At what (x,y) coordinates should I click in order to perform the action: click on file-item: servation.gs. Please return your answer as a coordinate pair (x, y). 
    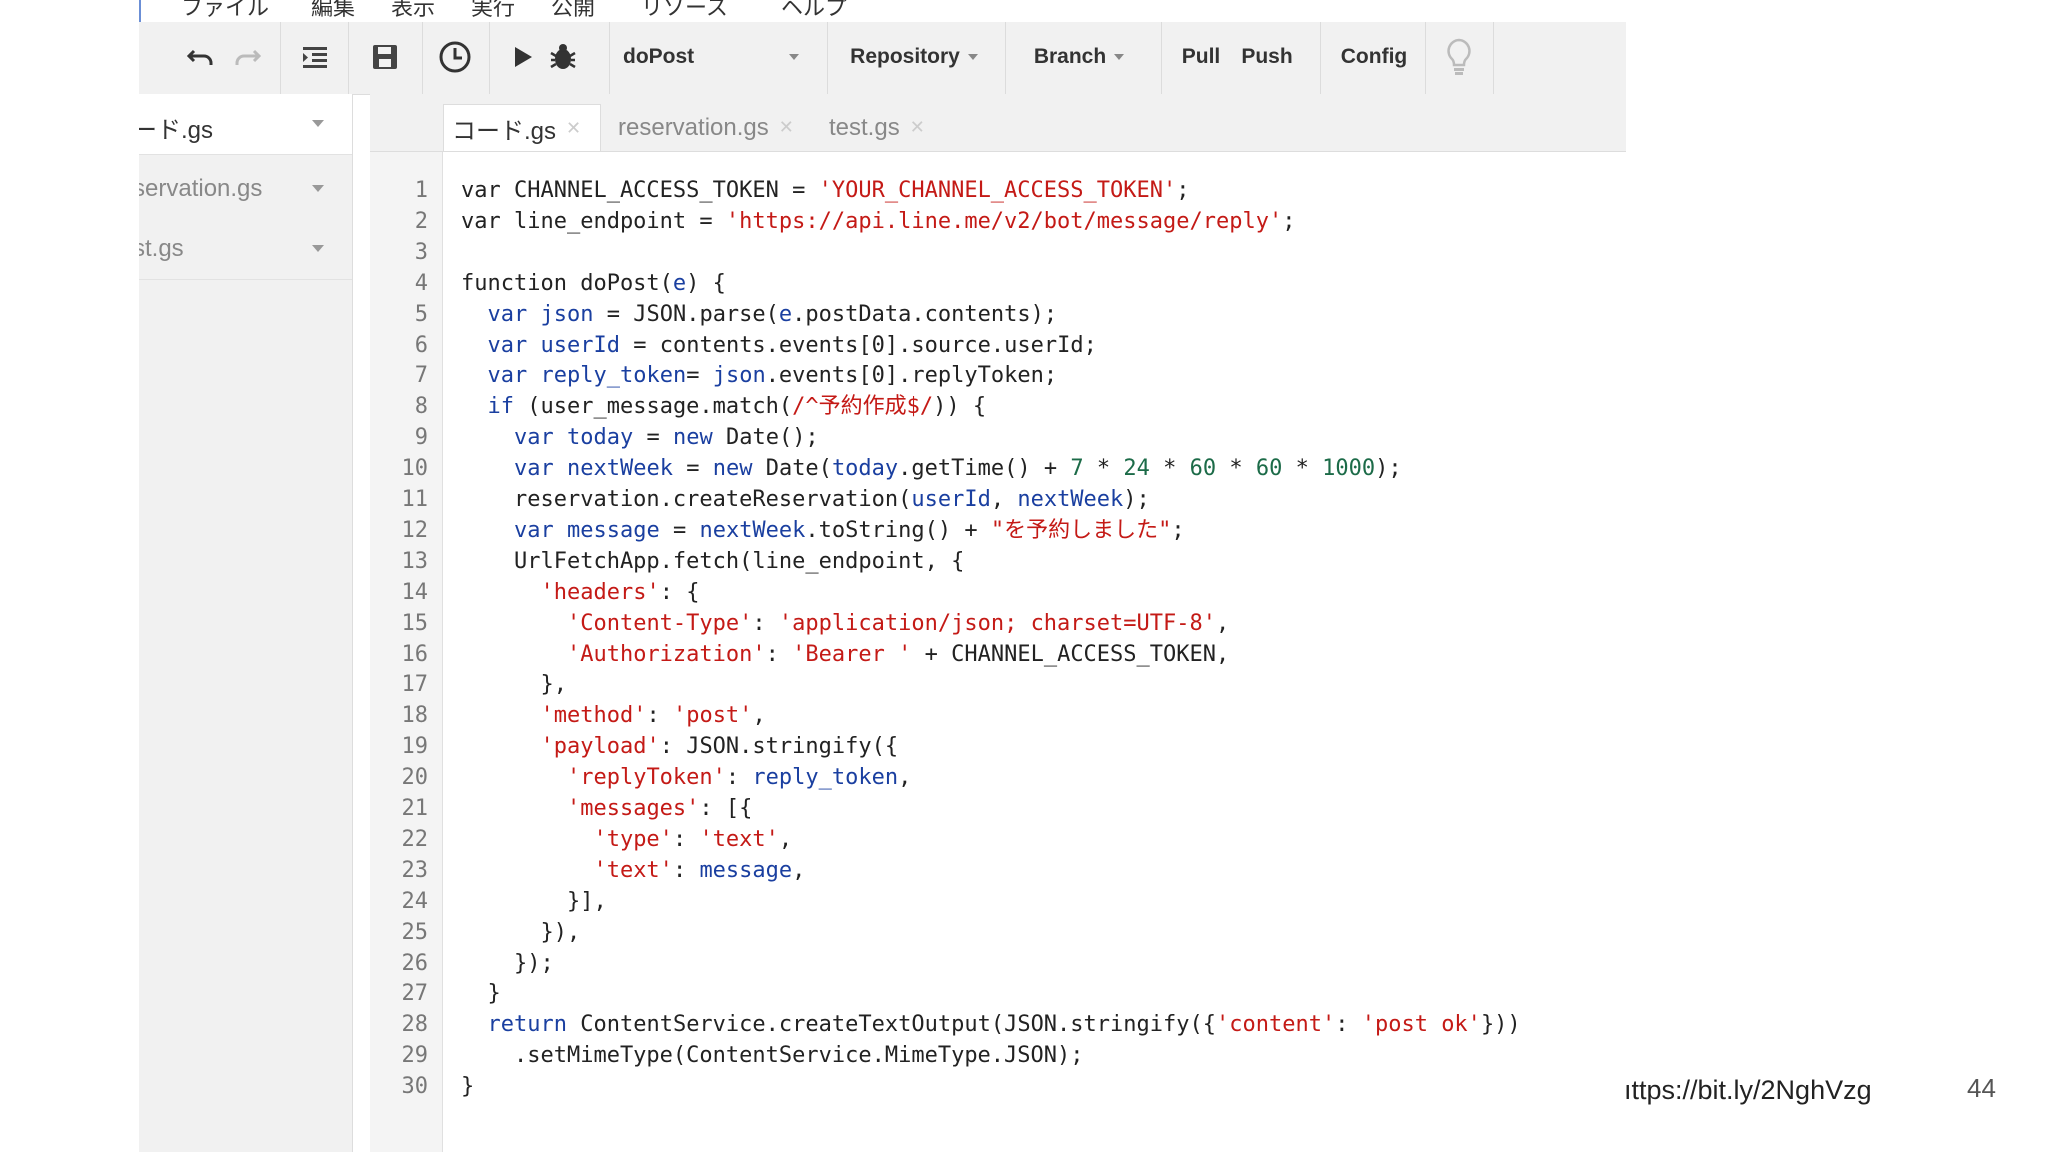
    Looking at the image, I should click on (245, 189).